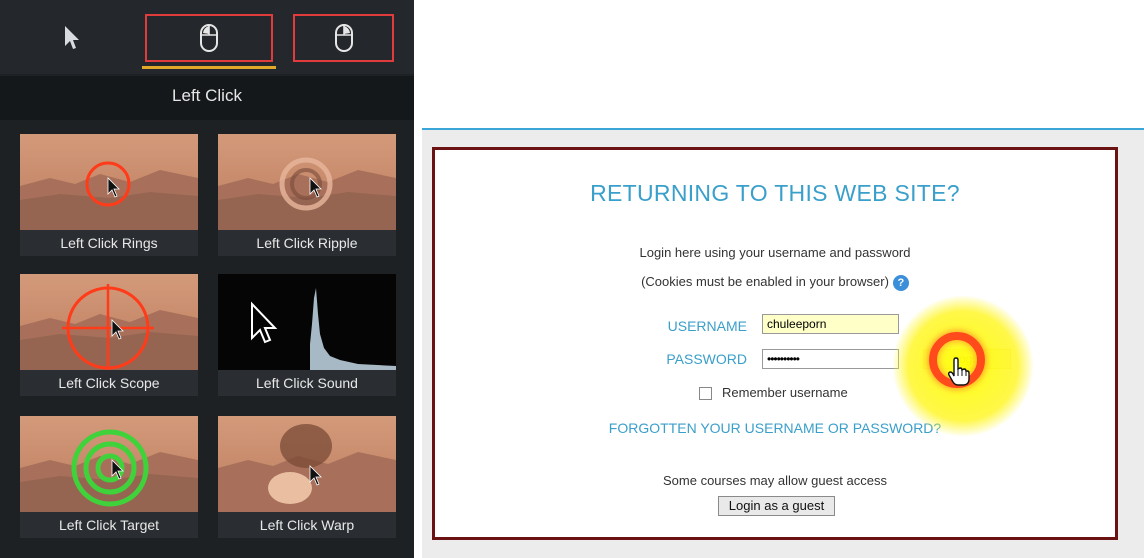 This screenshot has width=1144, height=558. I want to click on effect-label: Left Click Target, so click(109, 525).